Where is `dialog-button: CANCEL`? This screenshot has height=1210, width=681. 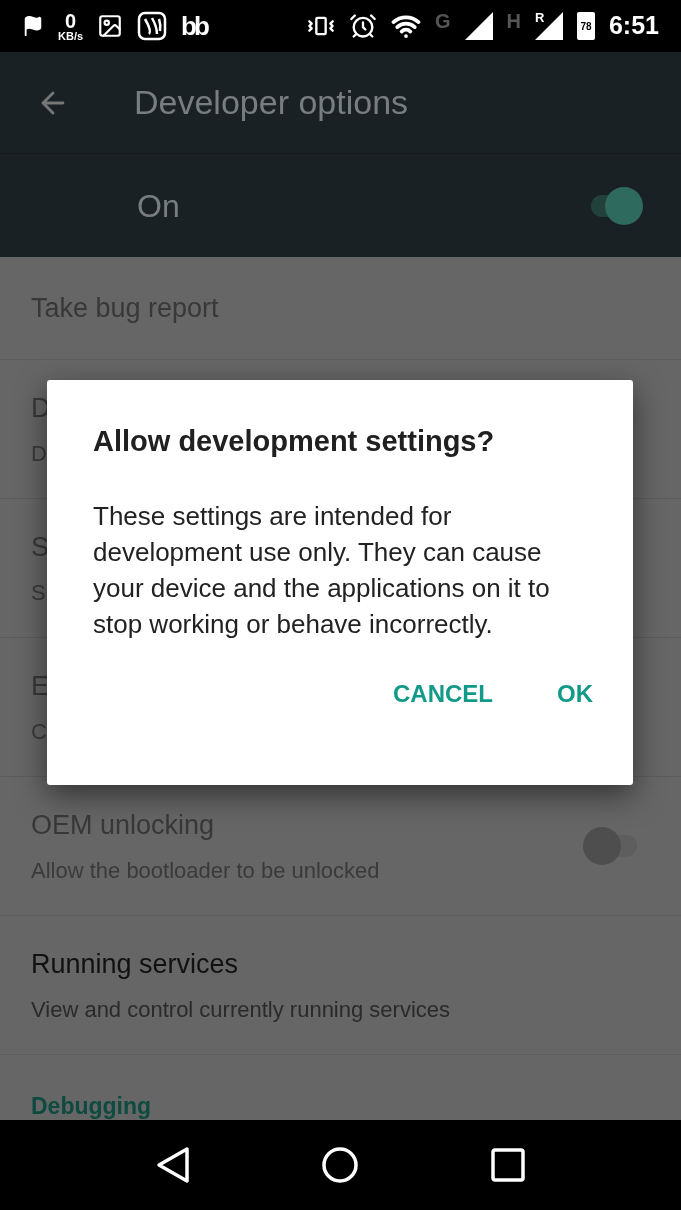
dialog-button: CANCEL is located at coordinates (443, 693).